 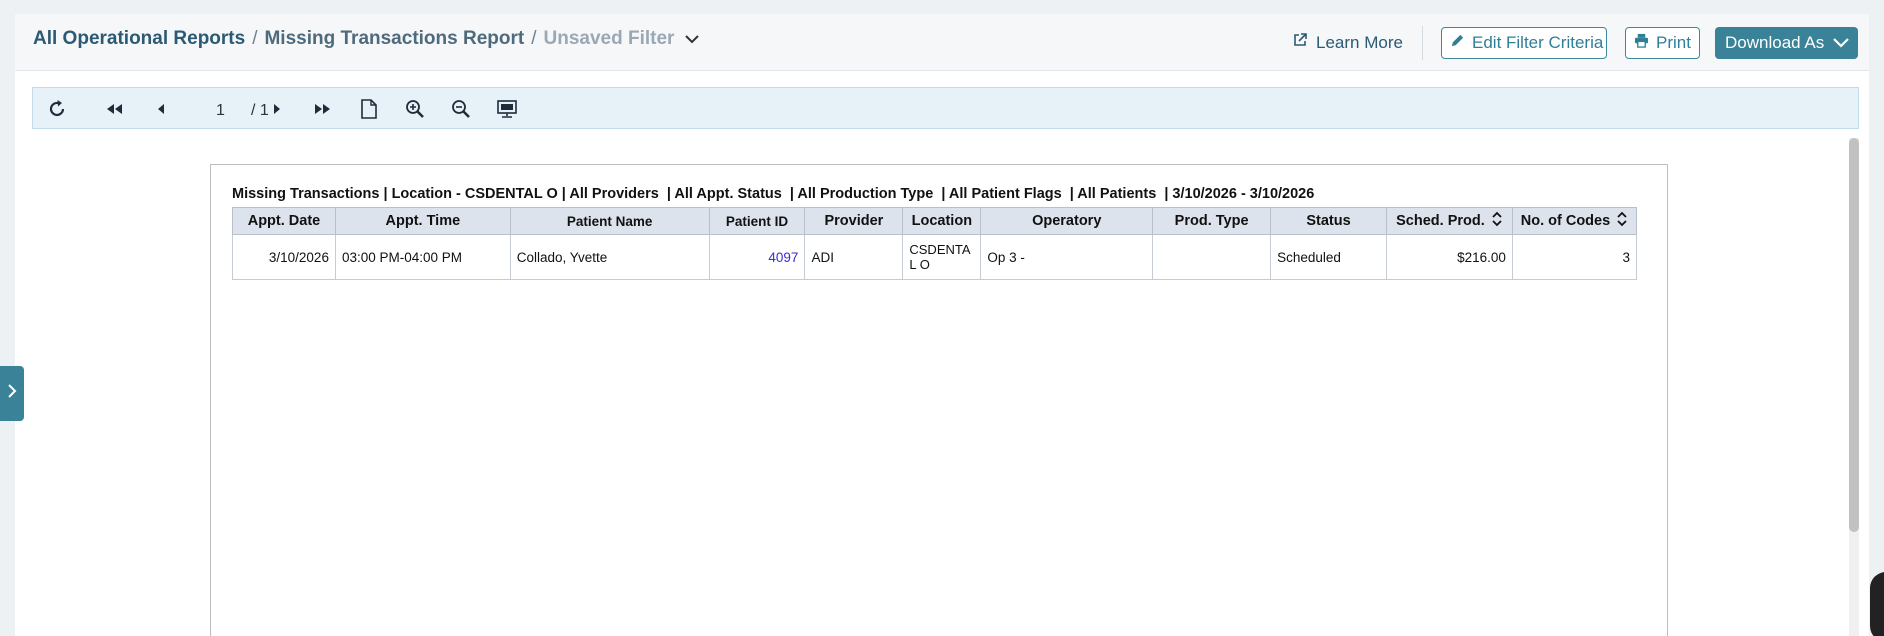 What do you see at coordinates (422, 221) in the screenshot?
I see `column-header: Appt. Time` at bounding box center [422, 221].